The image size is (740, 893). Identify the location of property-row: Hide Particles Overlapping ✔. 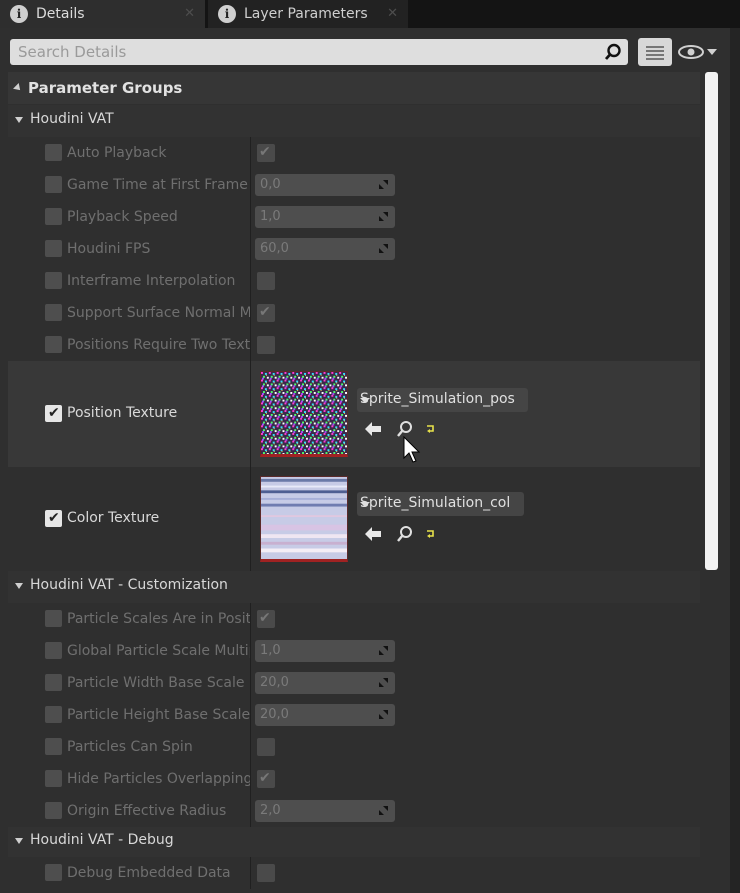
(354, 779).